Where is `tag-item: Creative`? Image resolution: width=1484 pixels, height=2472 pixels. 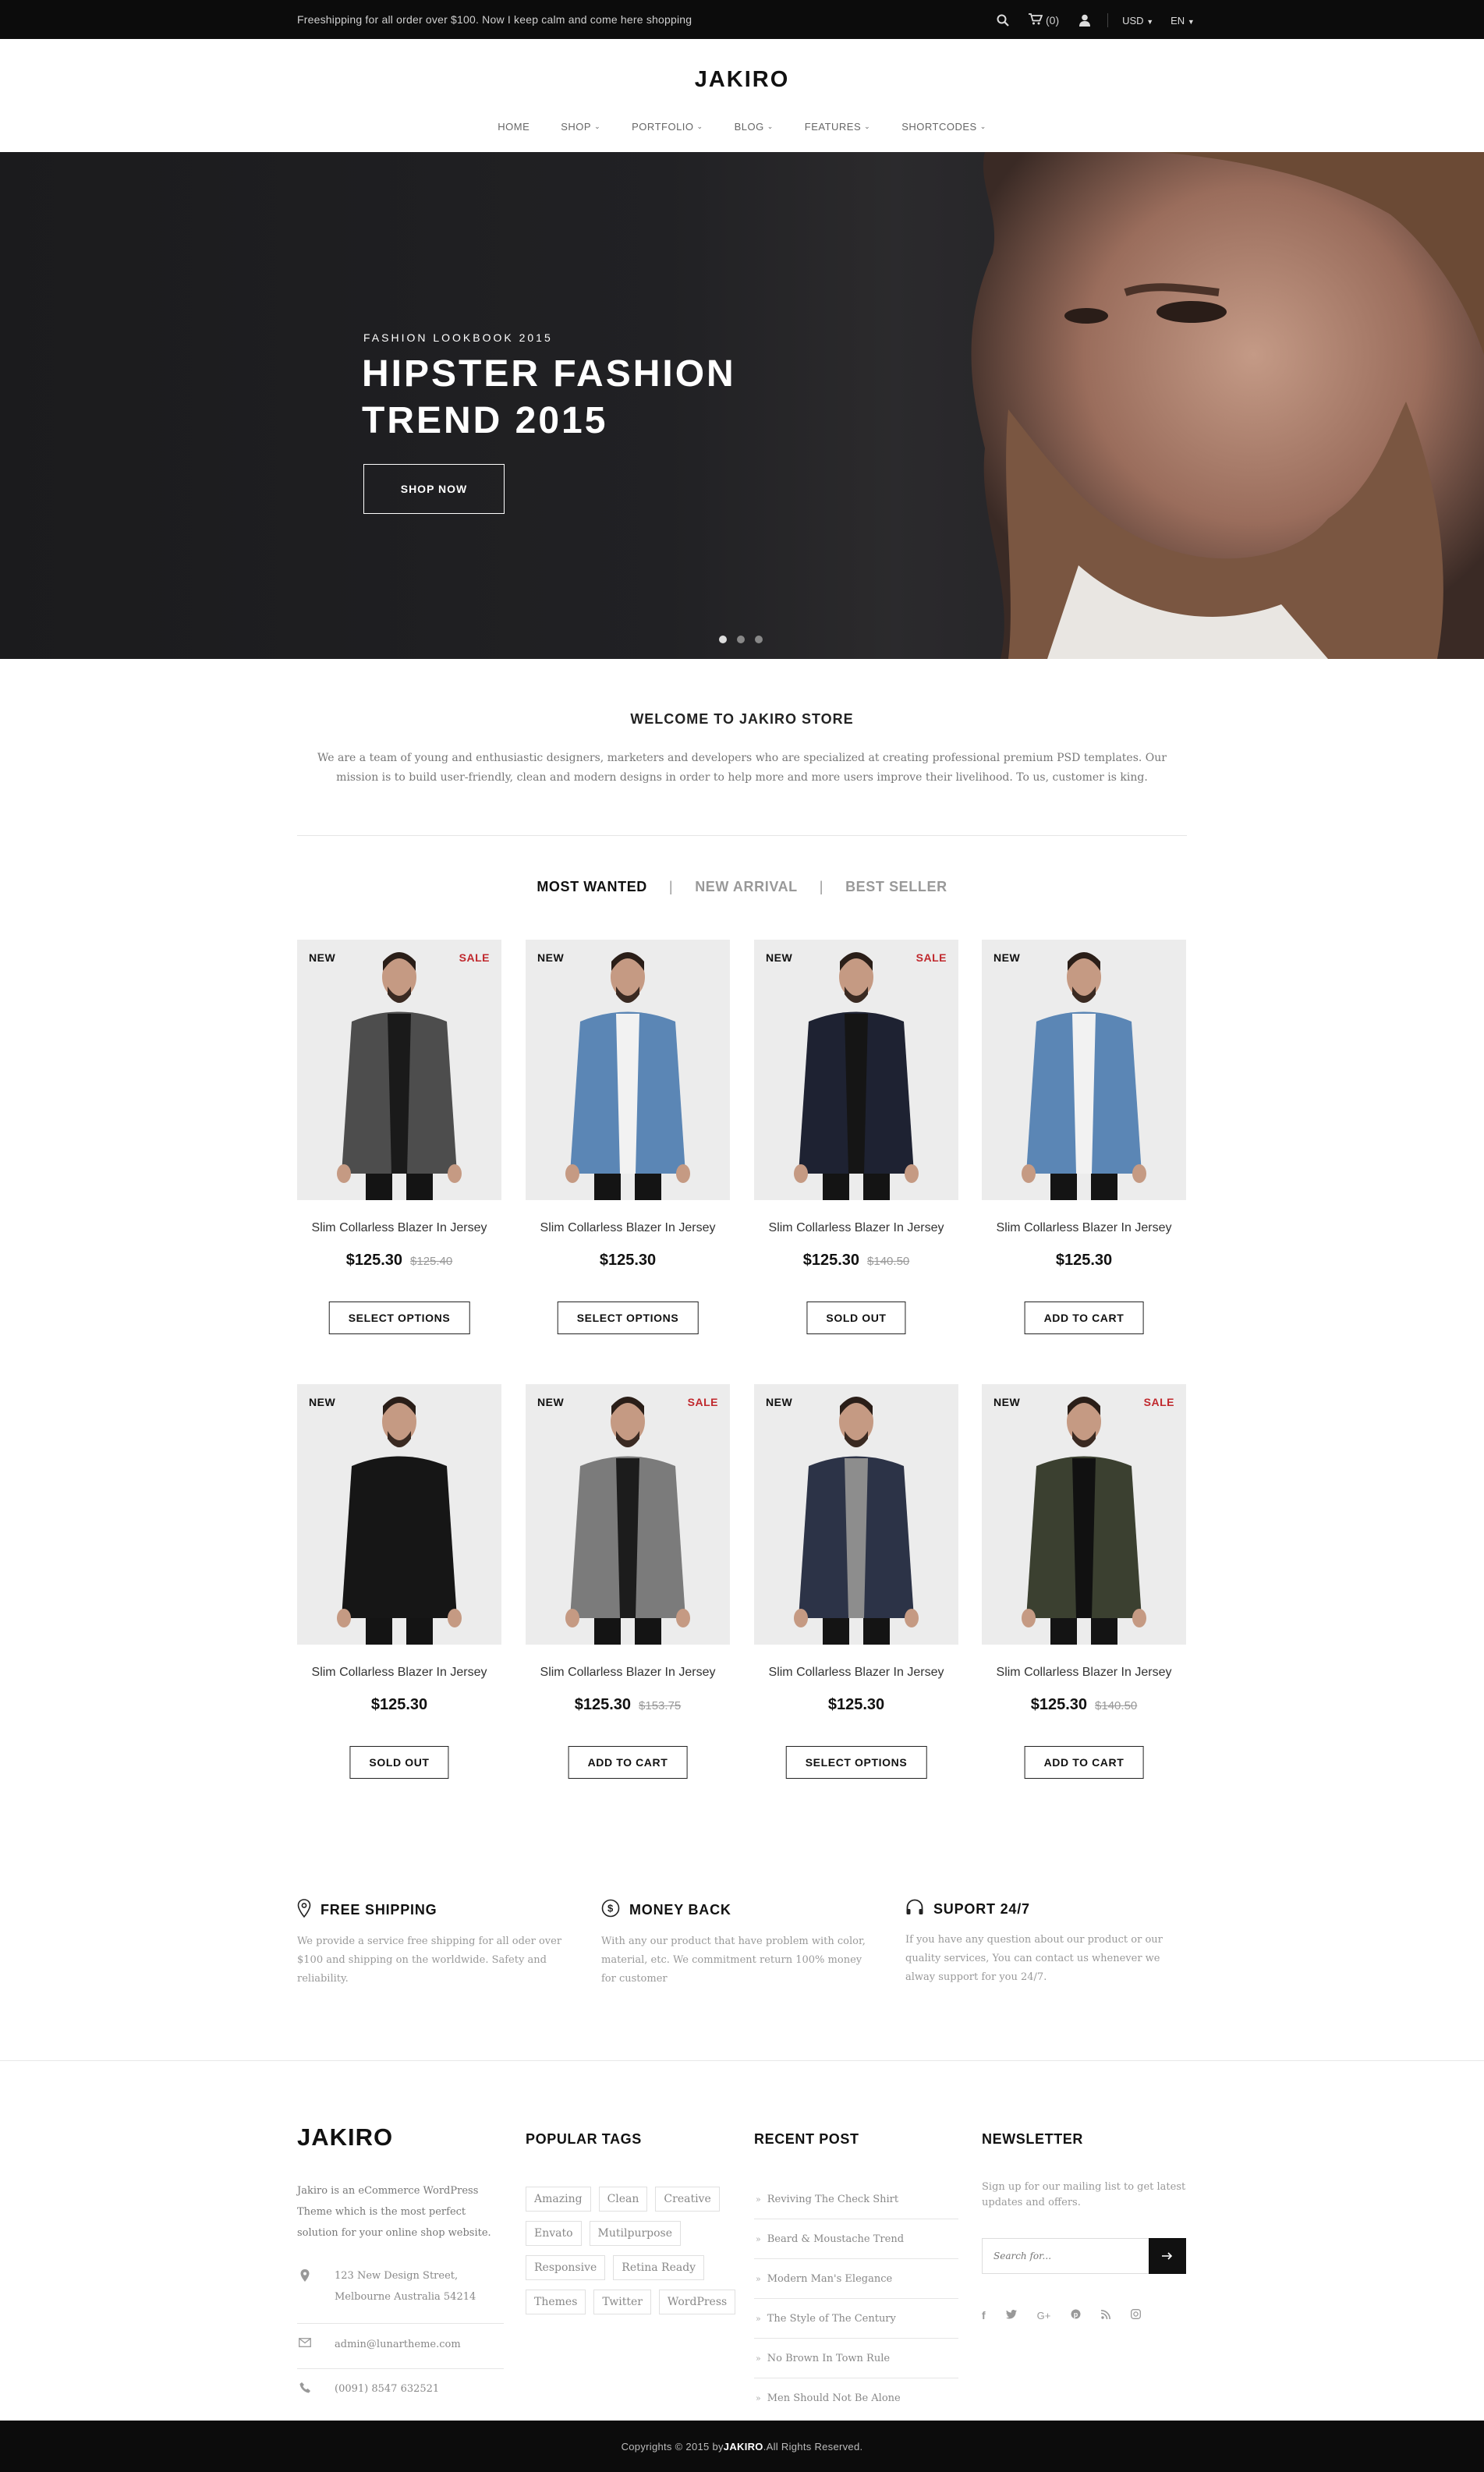
tag-item: Creative is located at coordinates (687, 2199).